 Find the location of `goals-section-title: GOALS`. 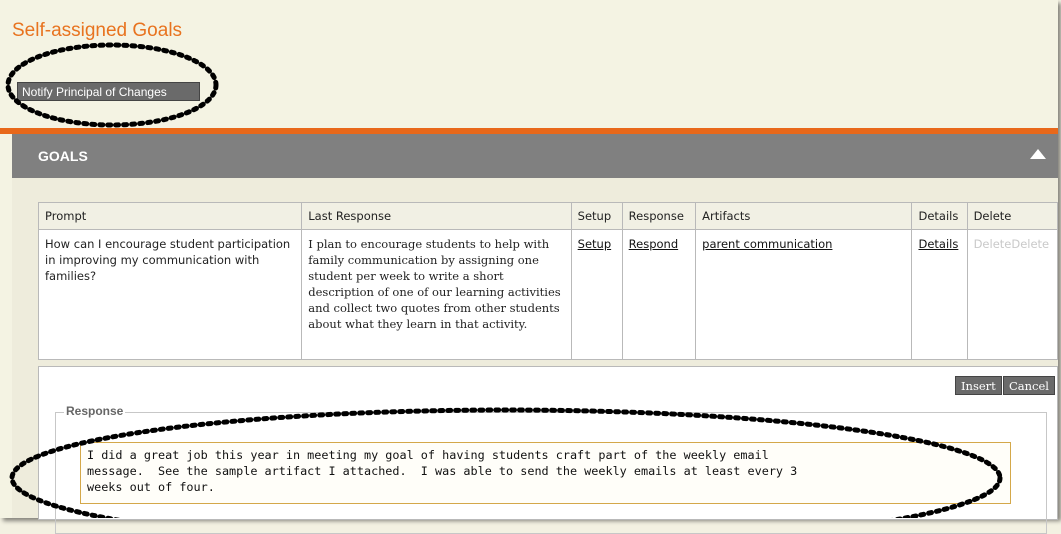

goals-section-title: GOALS is located at coordinates (63, 156).